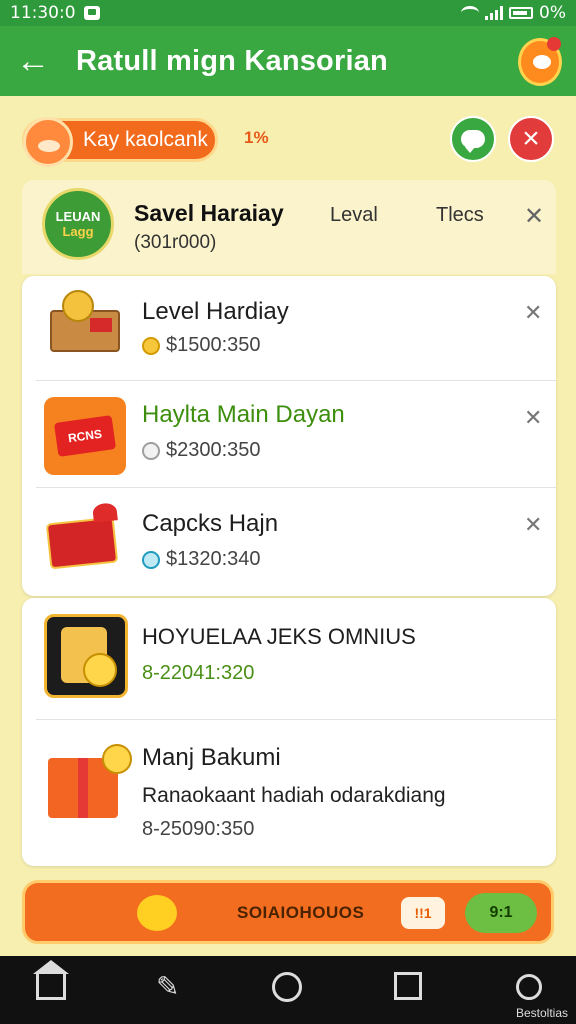 The height and width of the screenshot is (1024, 576). I want to click on featured-item: HOYUELAA JEKS OMNIUS 8-22041:320, so click(289, 658).